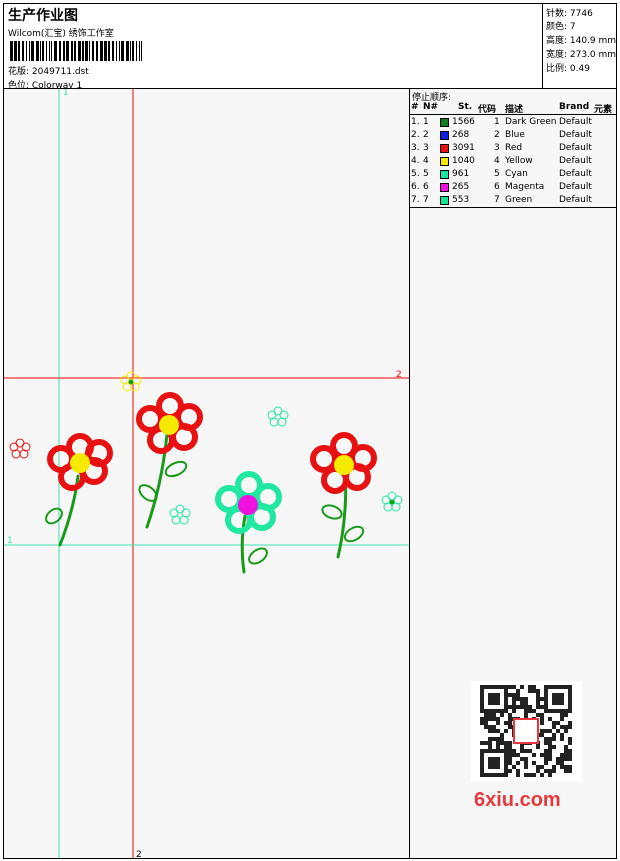 This screenshot has height=861, width=620. Describe the element at coordinates (519, 161) in the screenshot. I see `row-description: Yellow` at that location.